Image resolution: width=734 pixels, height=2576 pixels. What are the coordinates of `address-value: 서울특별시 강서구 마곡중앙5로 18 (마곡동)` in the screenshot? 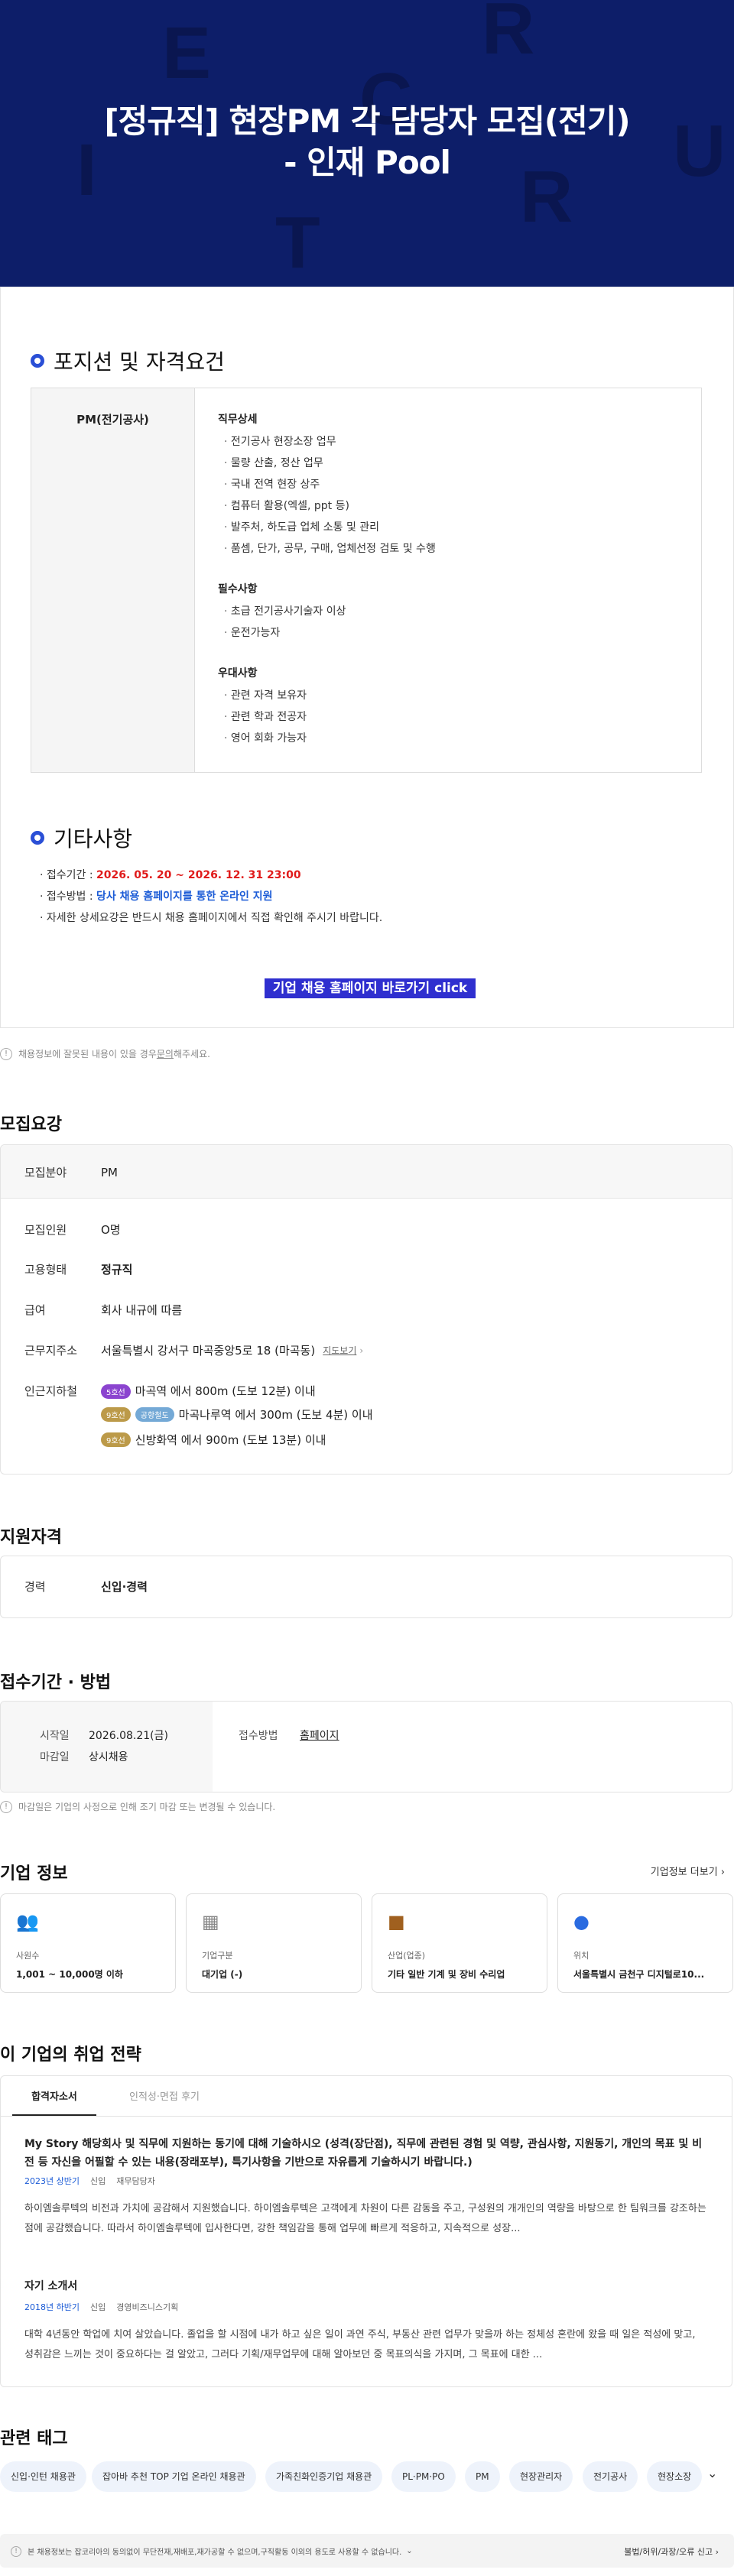 It's located at (208, 1351).